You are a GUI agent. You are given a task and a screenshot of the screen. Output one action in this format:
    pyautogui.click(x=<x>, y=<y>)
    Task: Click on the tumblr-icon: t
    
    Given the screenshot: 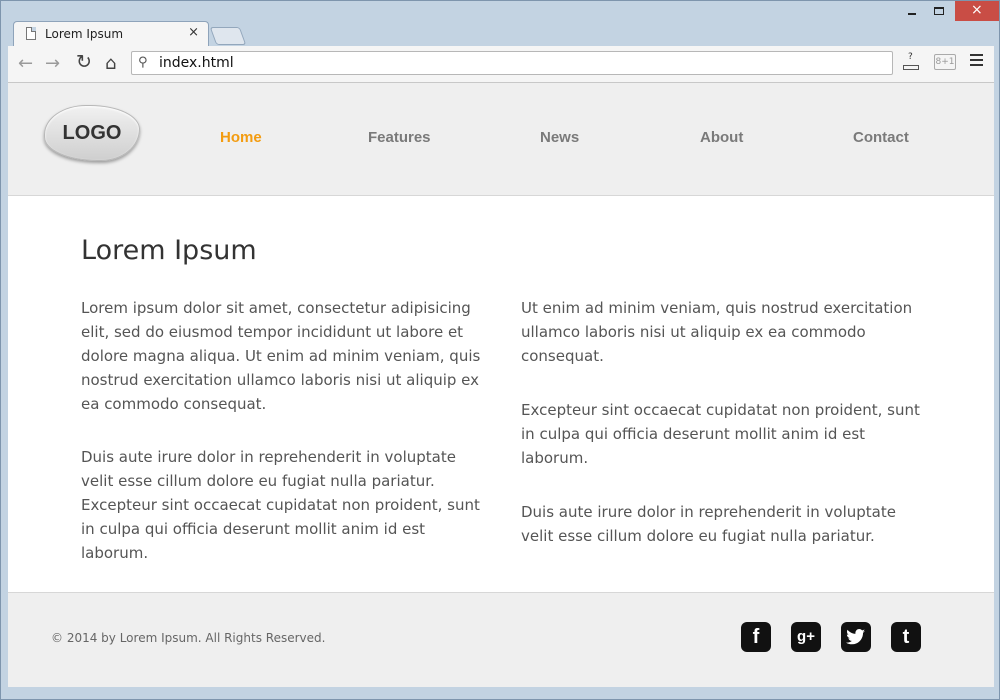 What is the action you would take?
    pyautogui.click(x=906, y=637)
    